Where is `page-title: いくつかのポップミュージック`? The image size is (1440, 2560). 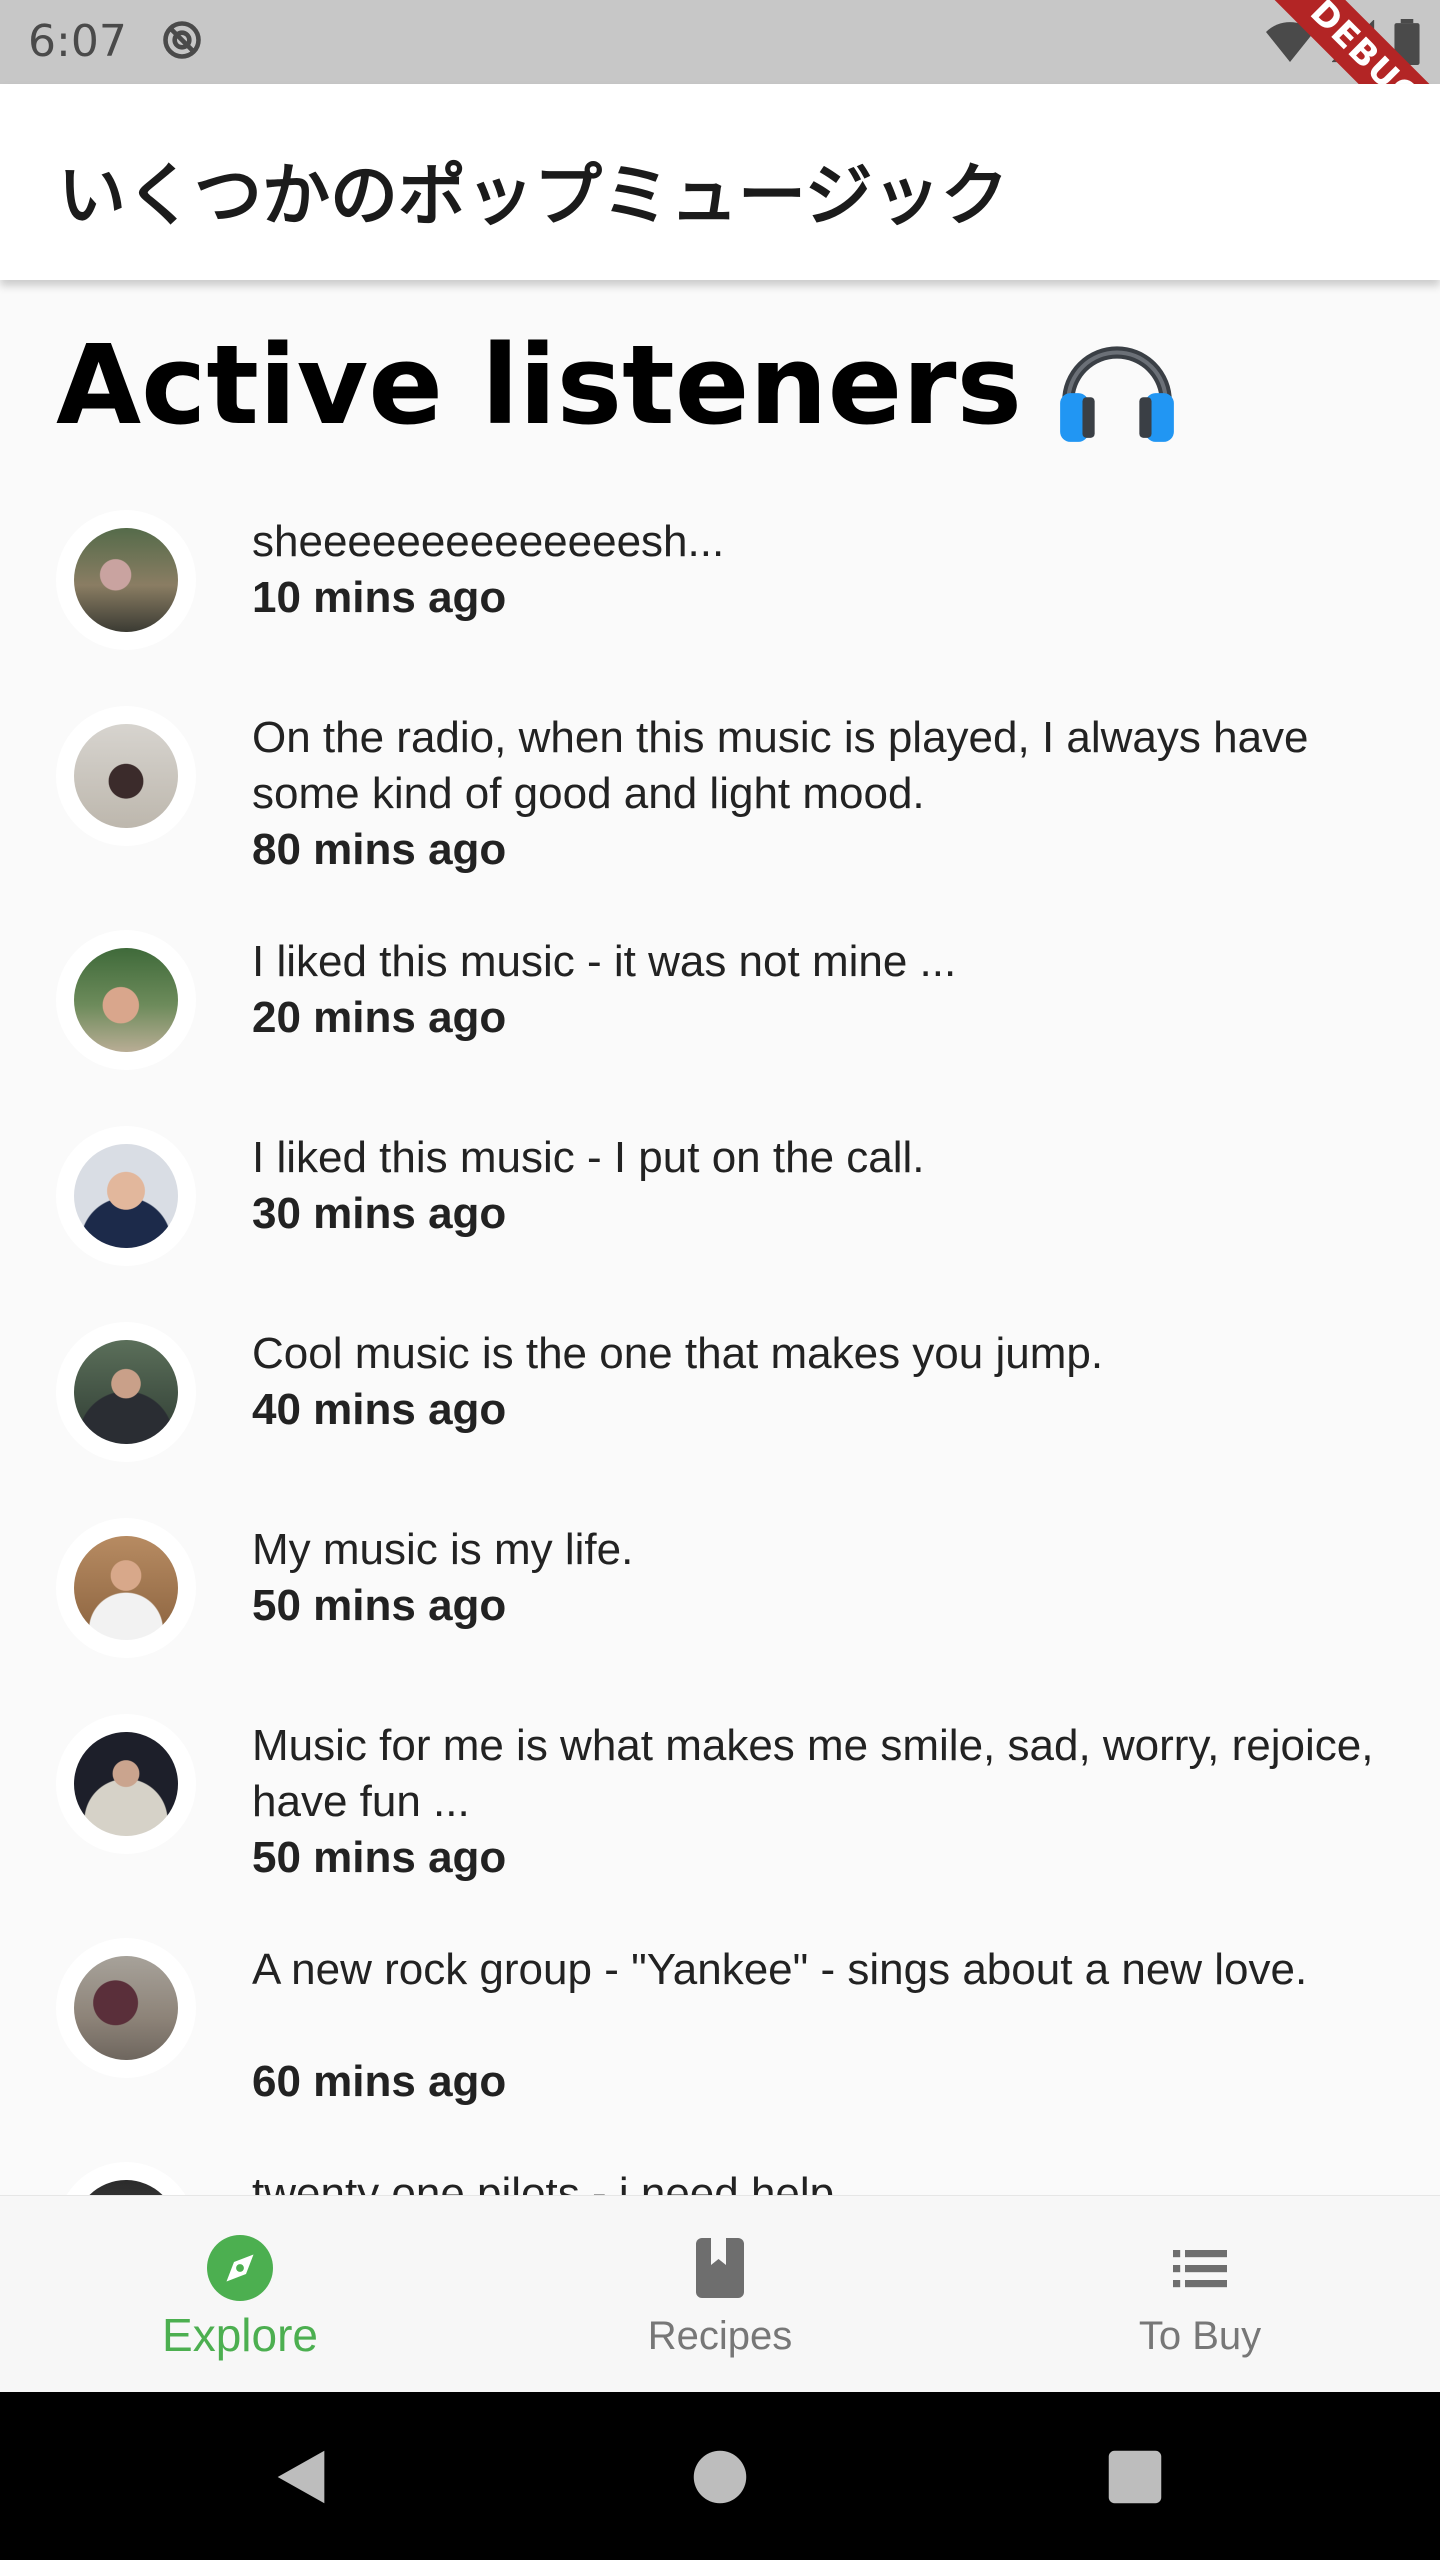 page-title: いくつかのポップミュージック is located at coordinates (533, 196).